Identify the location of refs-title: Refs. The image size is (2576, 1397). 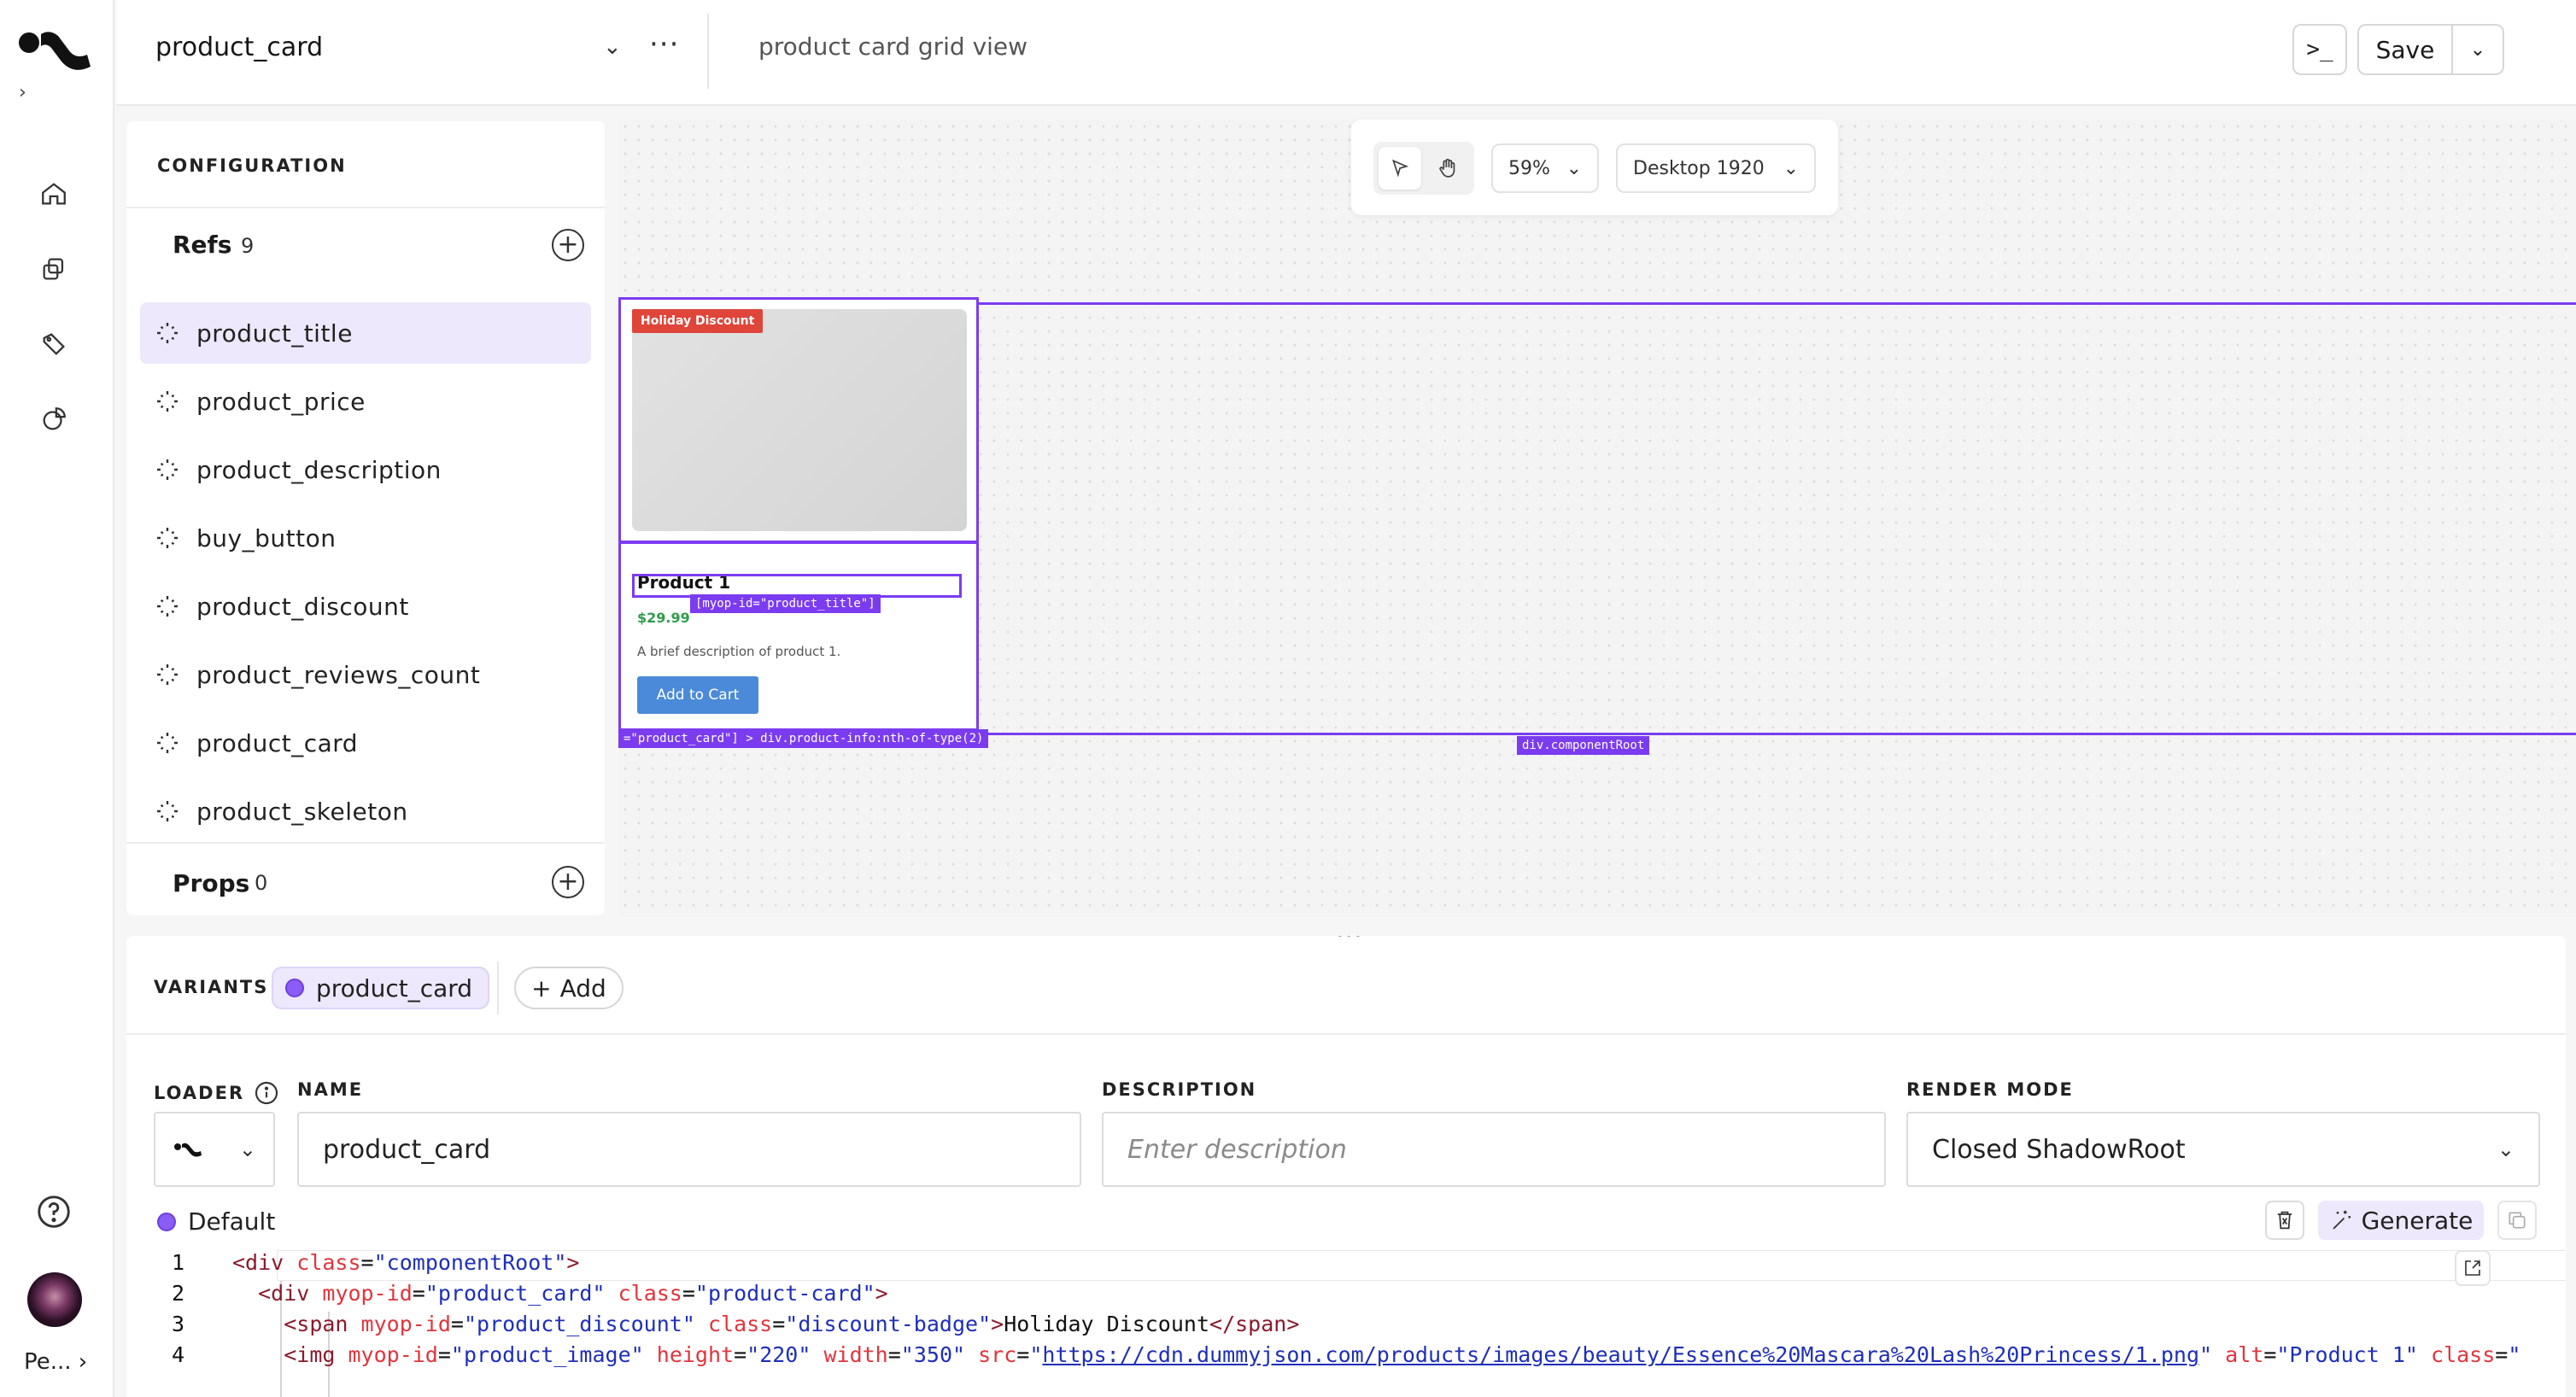
(202, 245).